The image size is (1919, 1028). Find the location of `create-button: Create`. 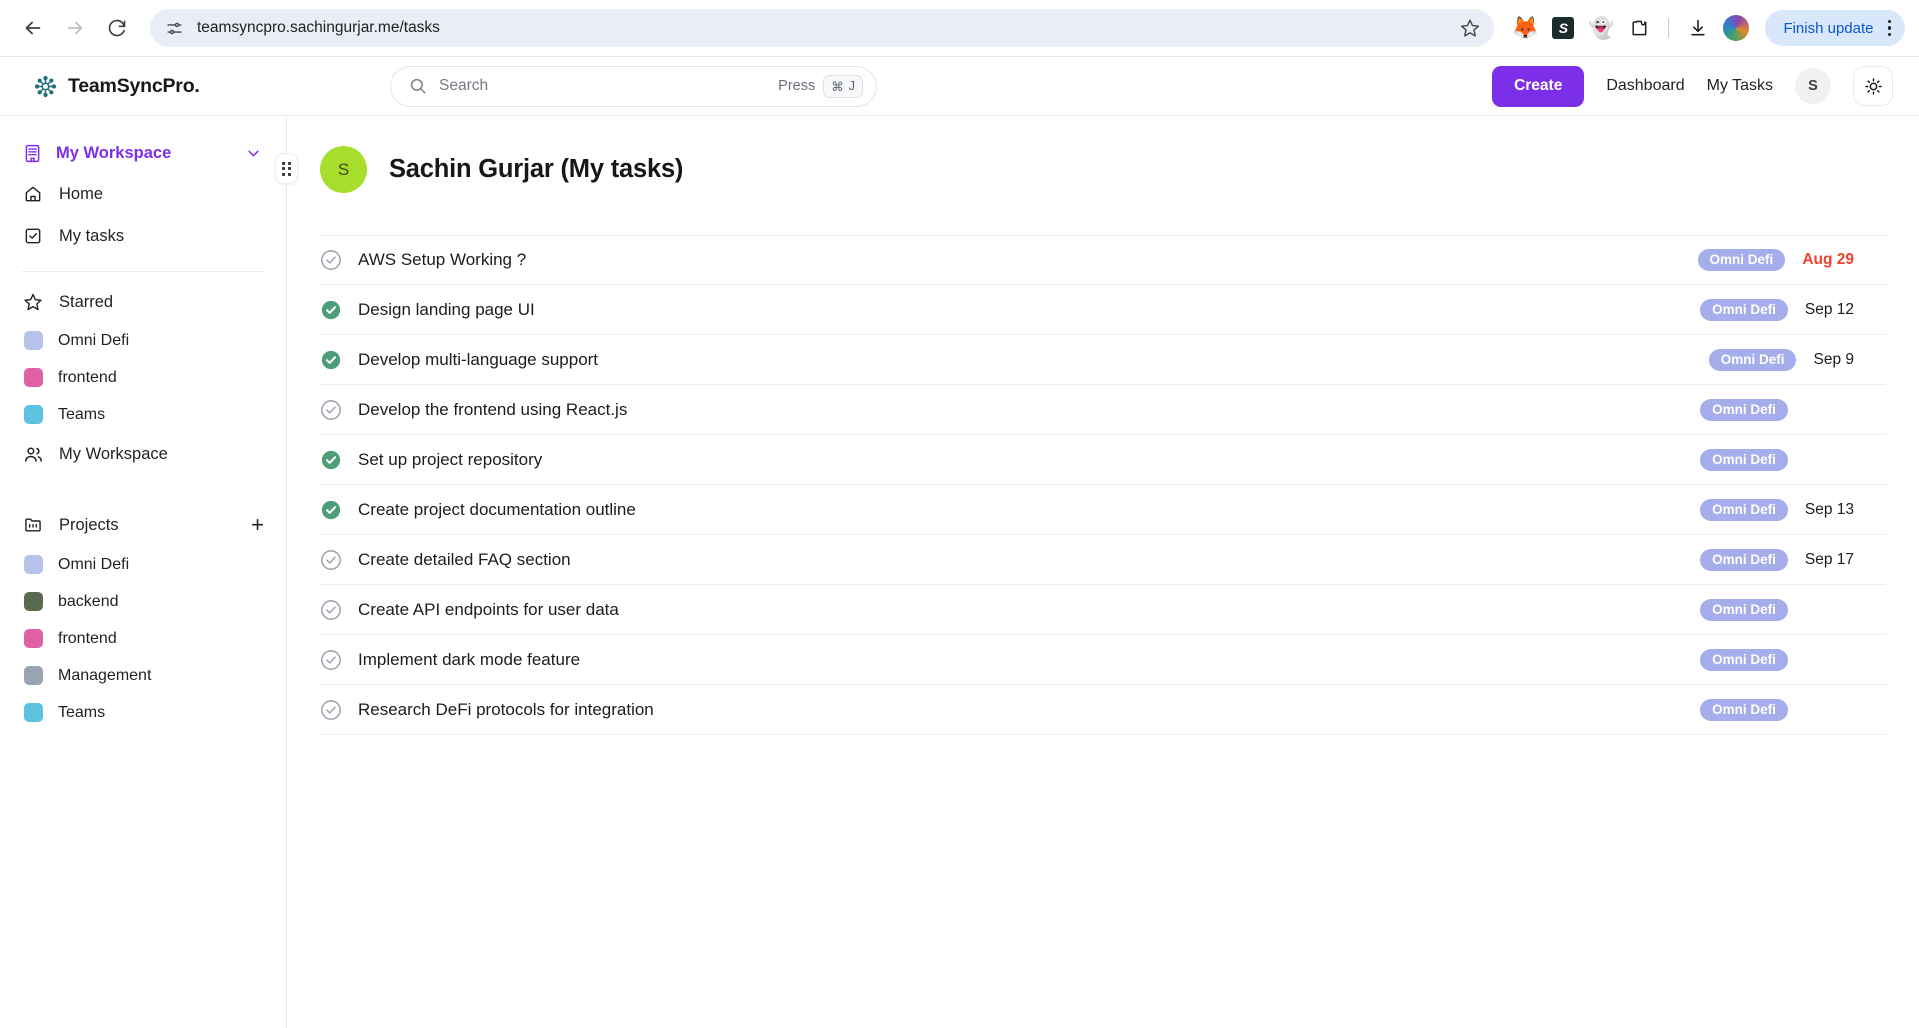

create-button: Create is located at coordinates (1538, 86).